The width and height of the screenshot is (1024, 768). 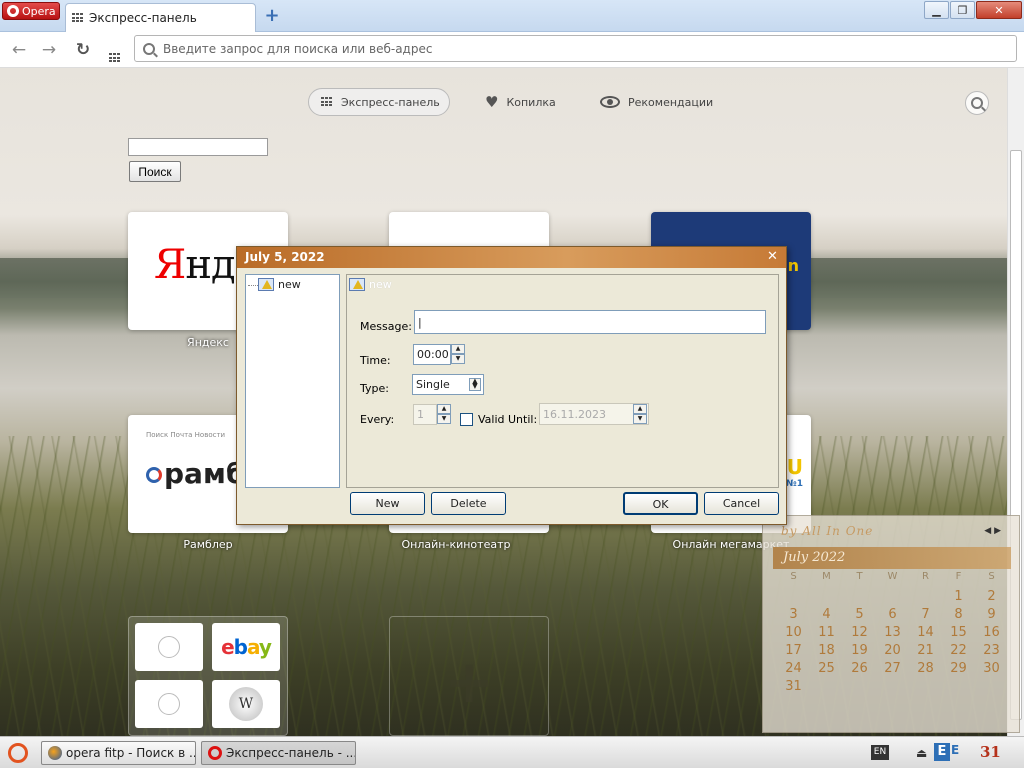 I want to click on detail-header: new, so click(x=370, y=284).